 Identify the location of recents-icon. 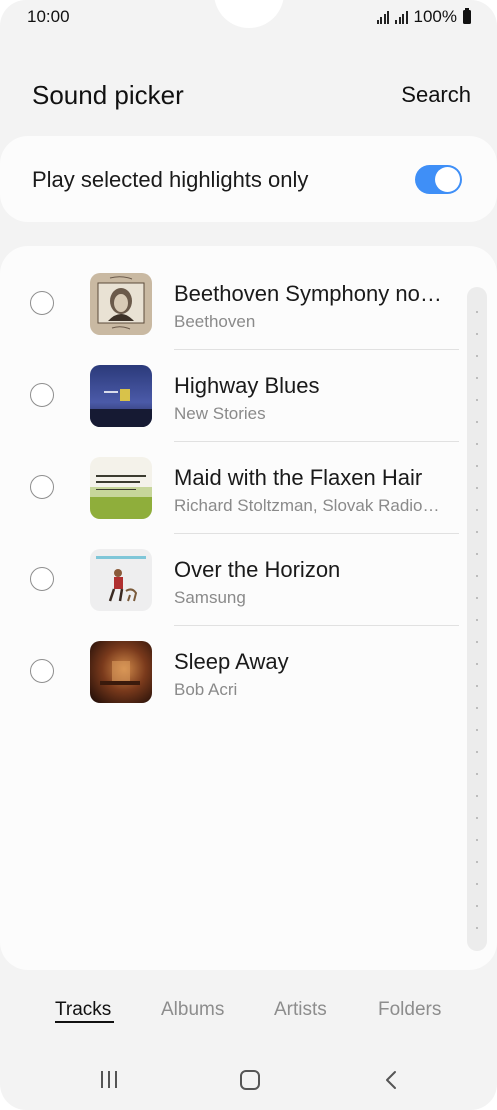
(109, 1079).